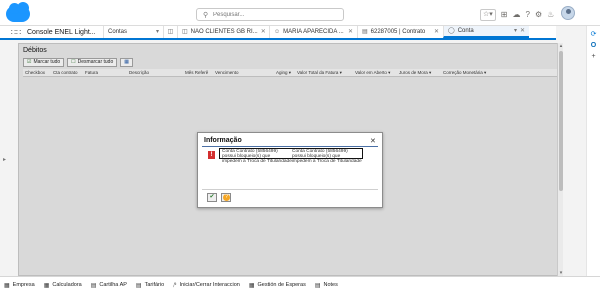 The width and height of the screenshot is (600, 293). Describe the element at coordinates (211, 155) in the screenshot. I see `error-icon: !` at that location.